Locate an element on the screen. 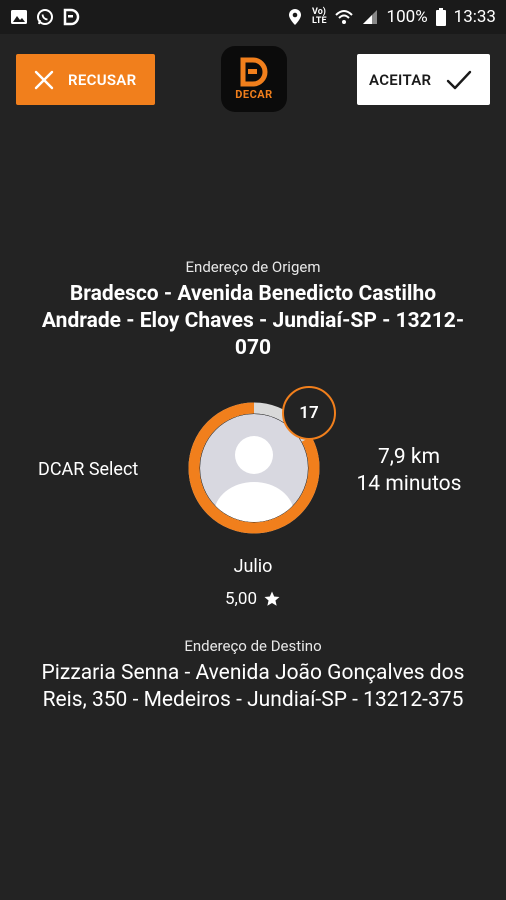 The width and height of the screenshot is (506, 900). destination-label: Endereço de Destino is located at coordinates (253, 646).